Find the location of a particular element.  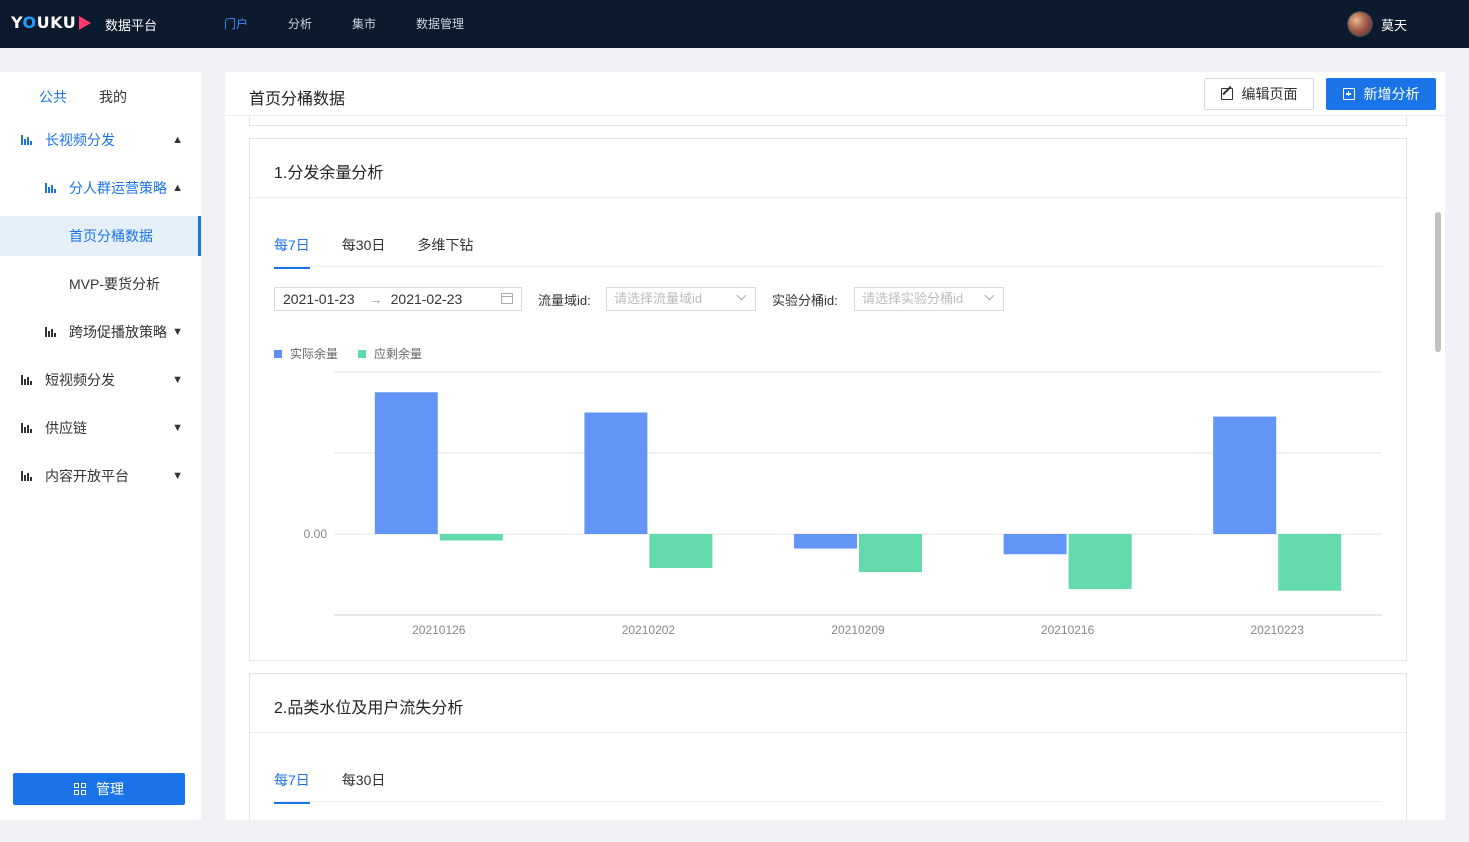

top-nav-item-market: 集市 is located at coordinates (364, 23).